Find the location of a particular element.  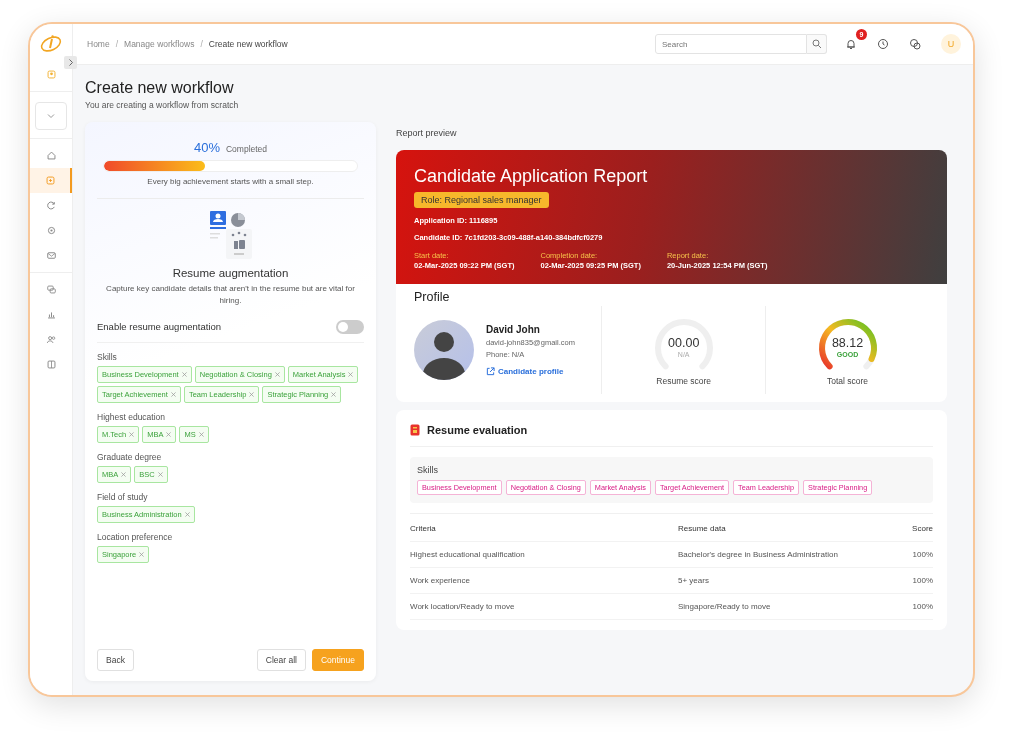

logo-icon is located at coordinates (51, 43).